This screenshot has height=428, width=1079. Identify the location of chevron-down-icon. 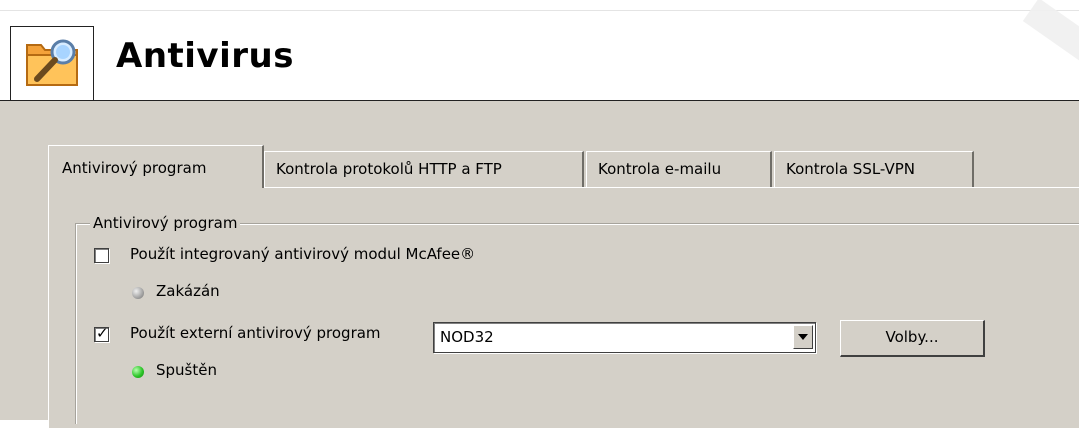
(803, 337).